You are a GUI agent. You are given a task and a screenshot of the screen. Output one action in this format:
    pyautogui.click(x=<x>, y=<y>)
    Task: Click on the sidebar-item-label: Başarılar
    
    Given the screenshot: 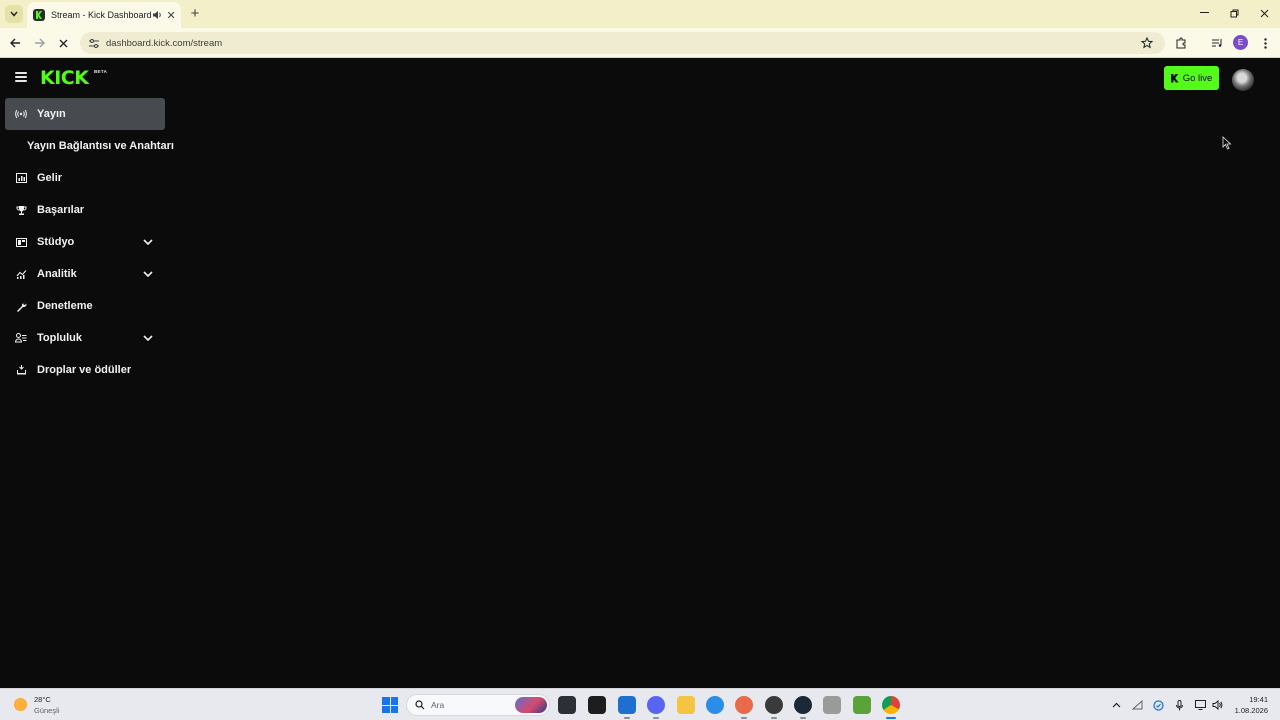 What is the action you would take?
    pyautogui.click(x=61, y=210)
    